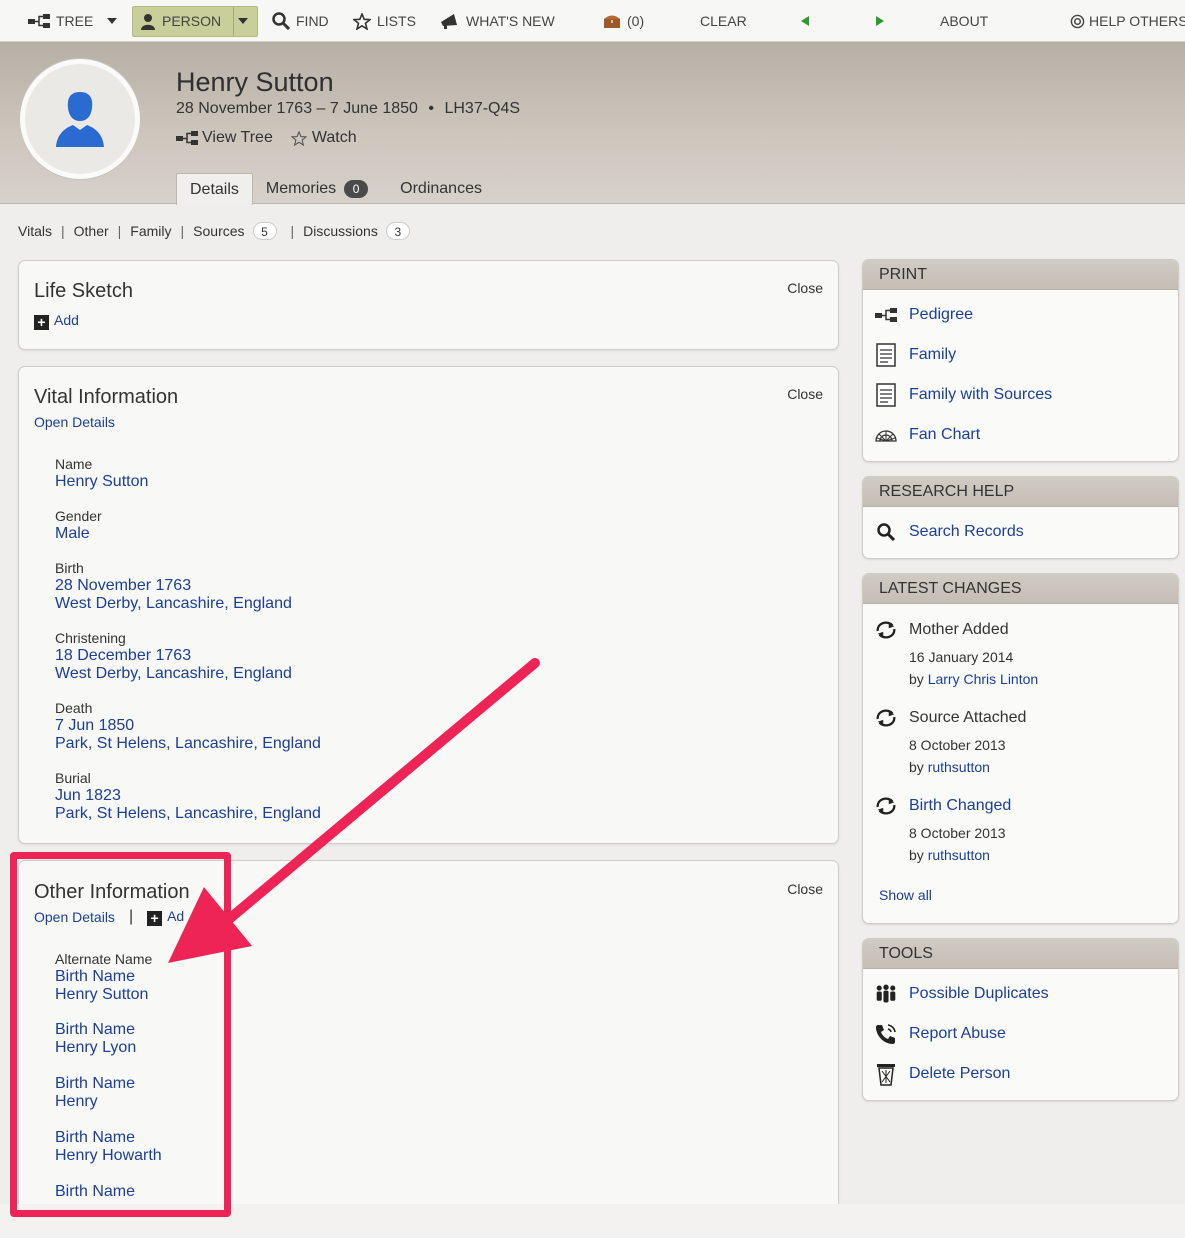 The width and height of the screenshot is (1185, 1238). I want to click on field-label: Gender, so click(78, 516).